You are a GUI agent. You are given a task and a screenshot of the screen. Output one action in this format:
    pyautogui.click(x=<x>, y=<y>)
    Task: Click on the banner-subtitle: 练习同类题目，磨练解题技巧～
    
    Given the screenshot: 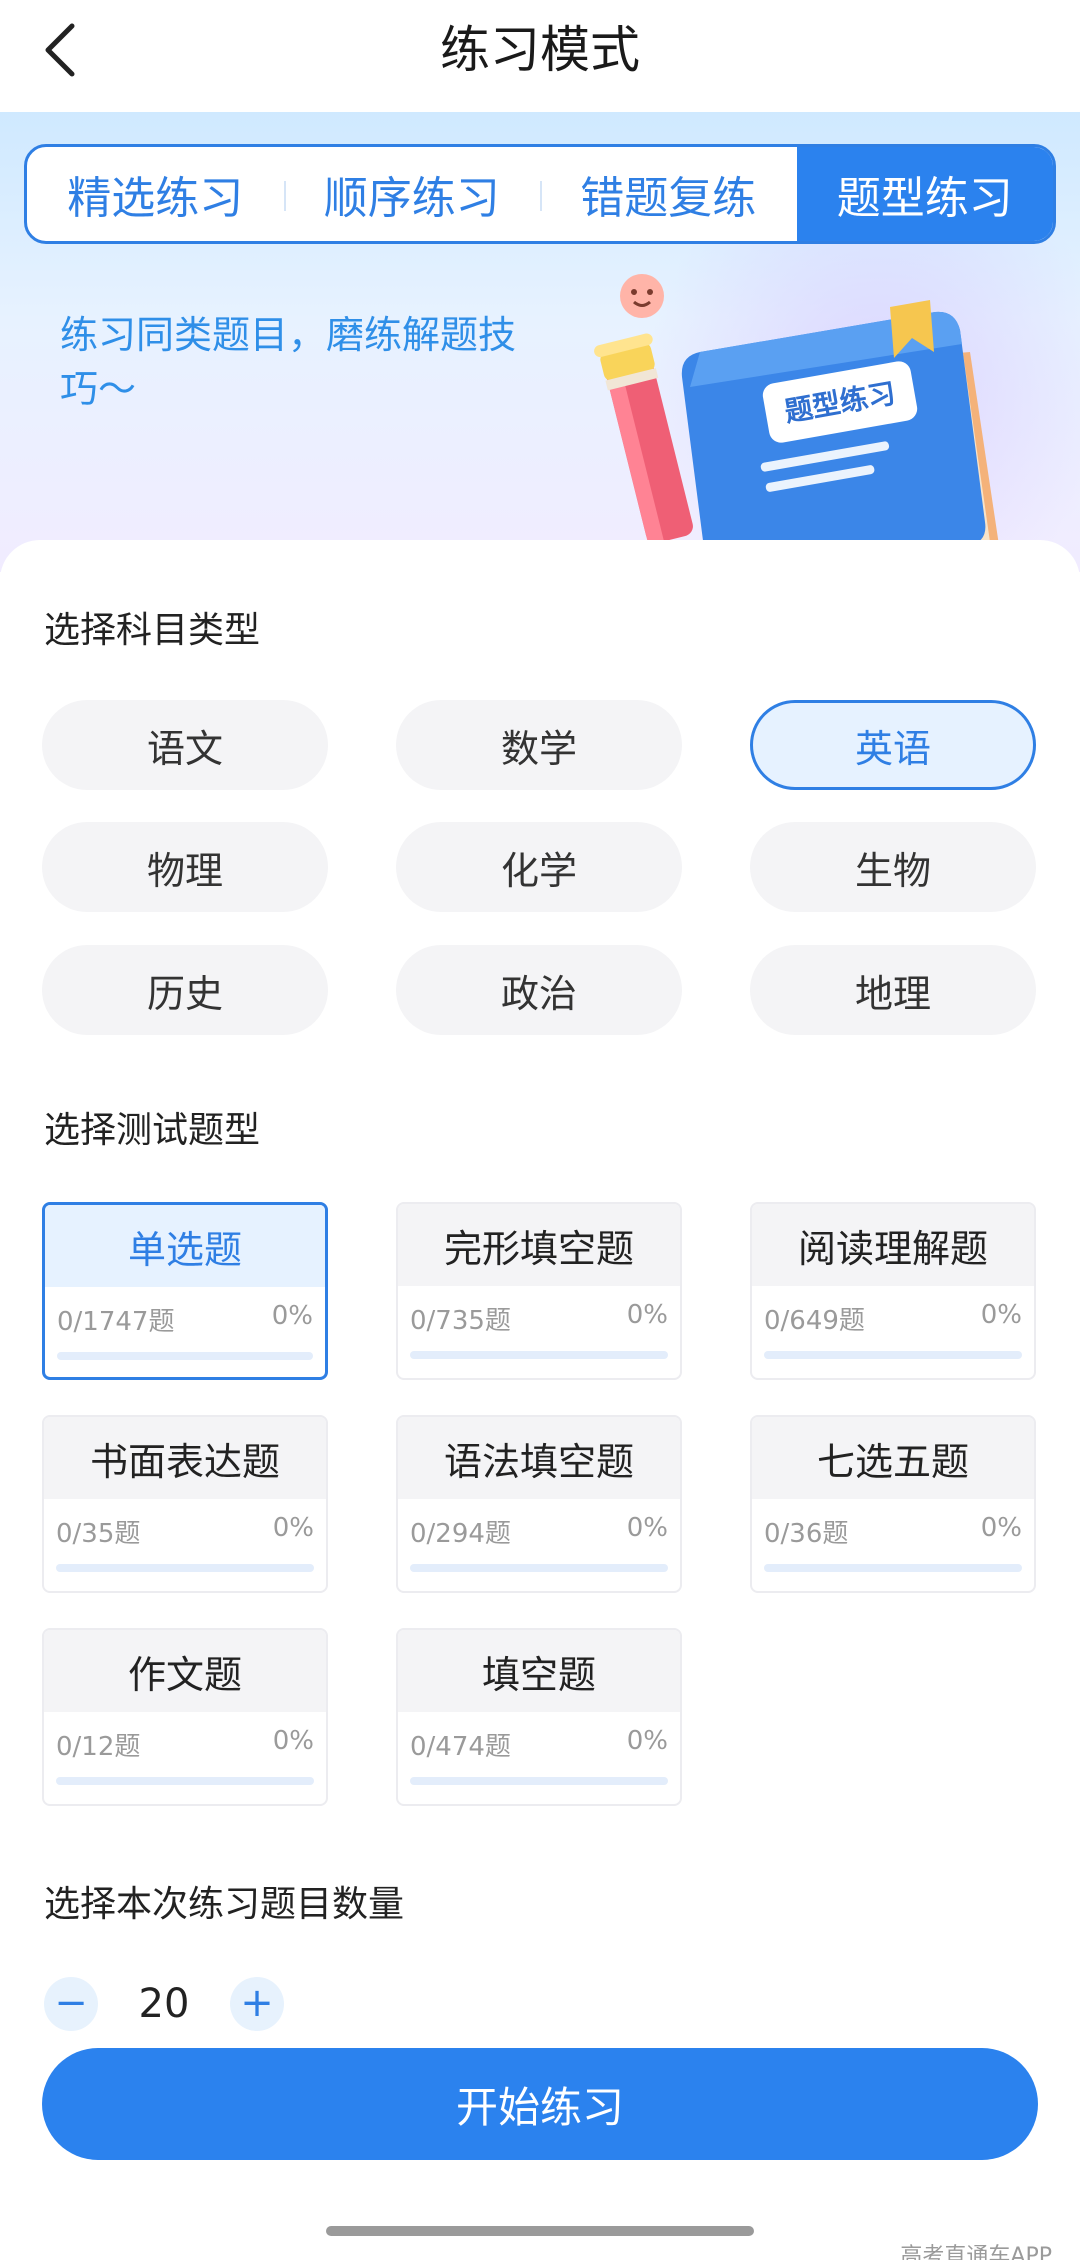 What is the action you would take?
    pyautogui.click(x=288, y=362)
    